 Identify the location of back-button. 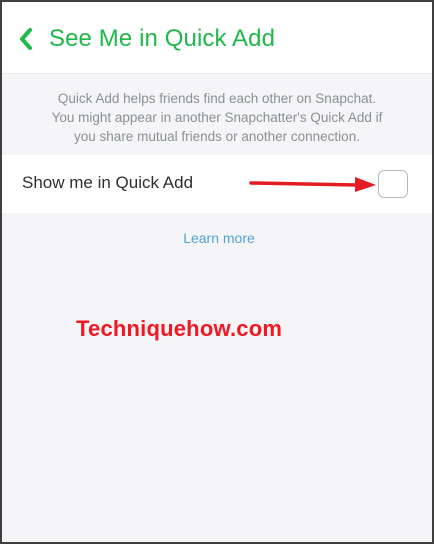
(26, 39).